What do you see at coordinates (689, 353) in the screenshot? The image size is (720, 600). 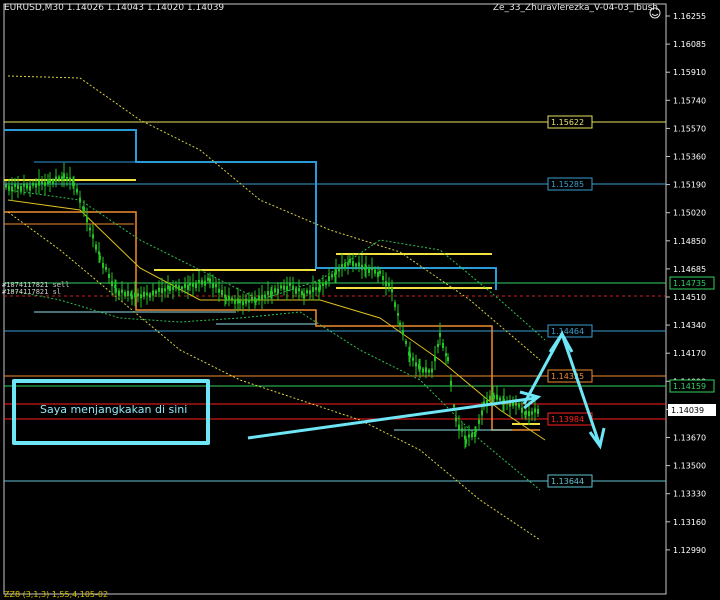 I see `price-tick-label: 1.14170` at bounding box center [689, 353].